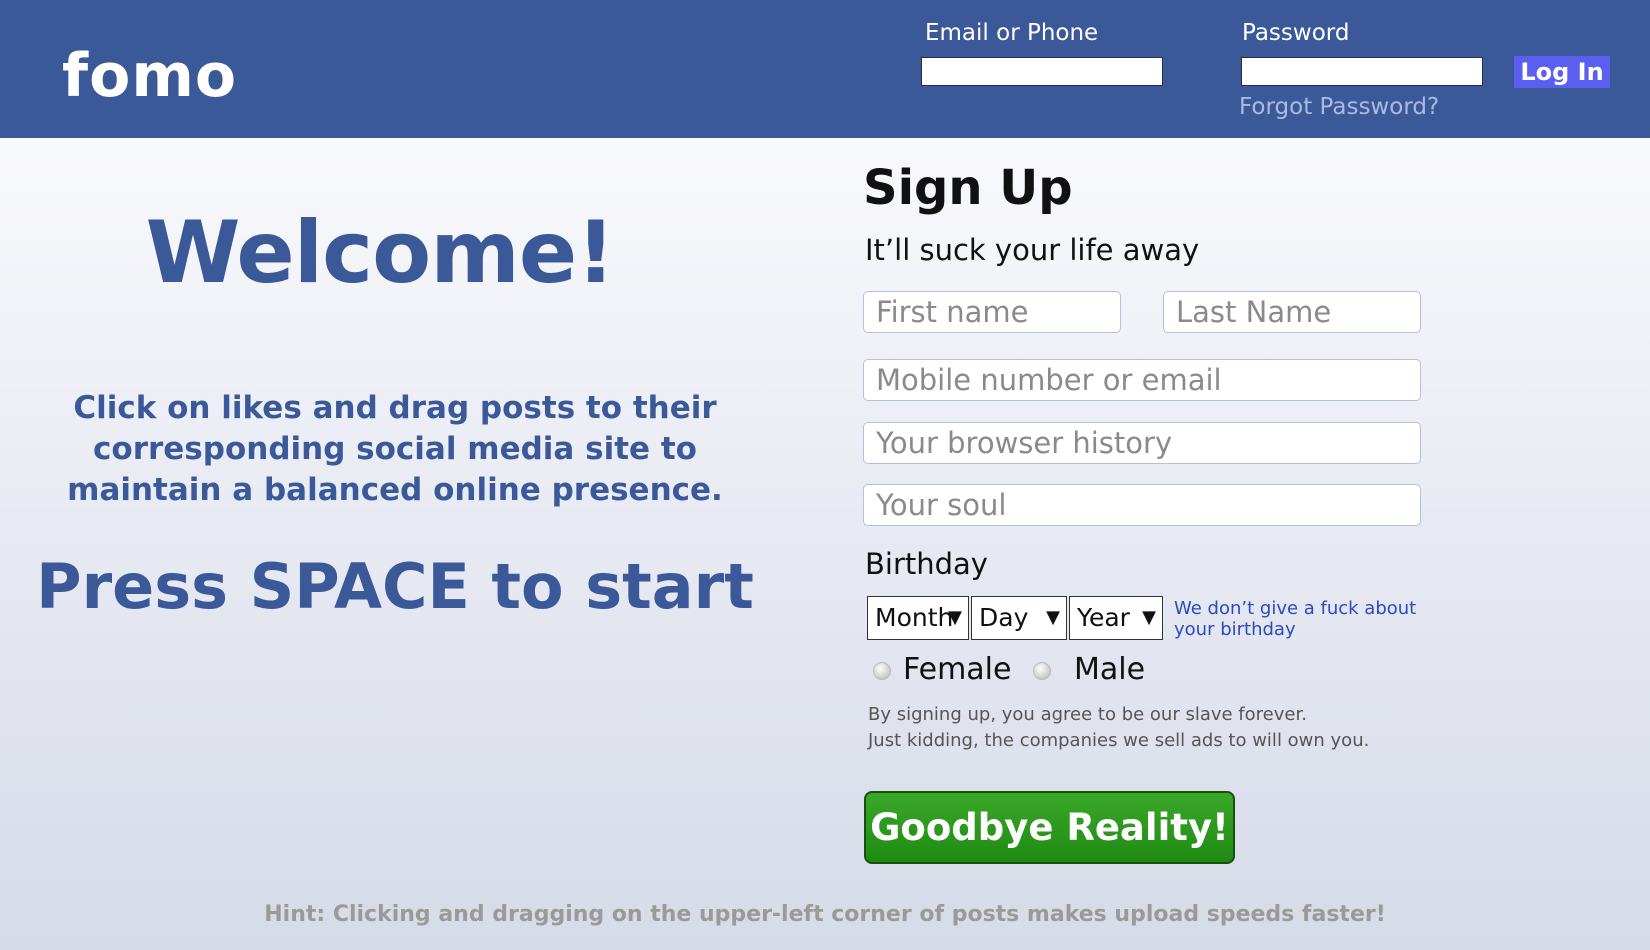  Describe the element at coordinates (882, 671) in the screenshot. I see `female-radio` at that location.